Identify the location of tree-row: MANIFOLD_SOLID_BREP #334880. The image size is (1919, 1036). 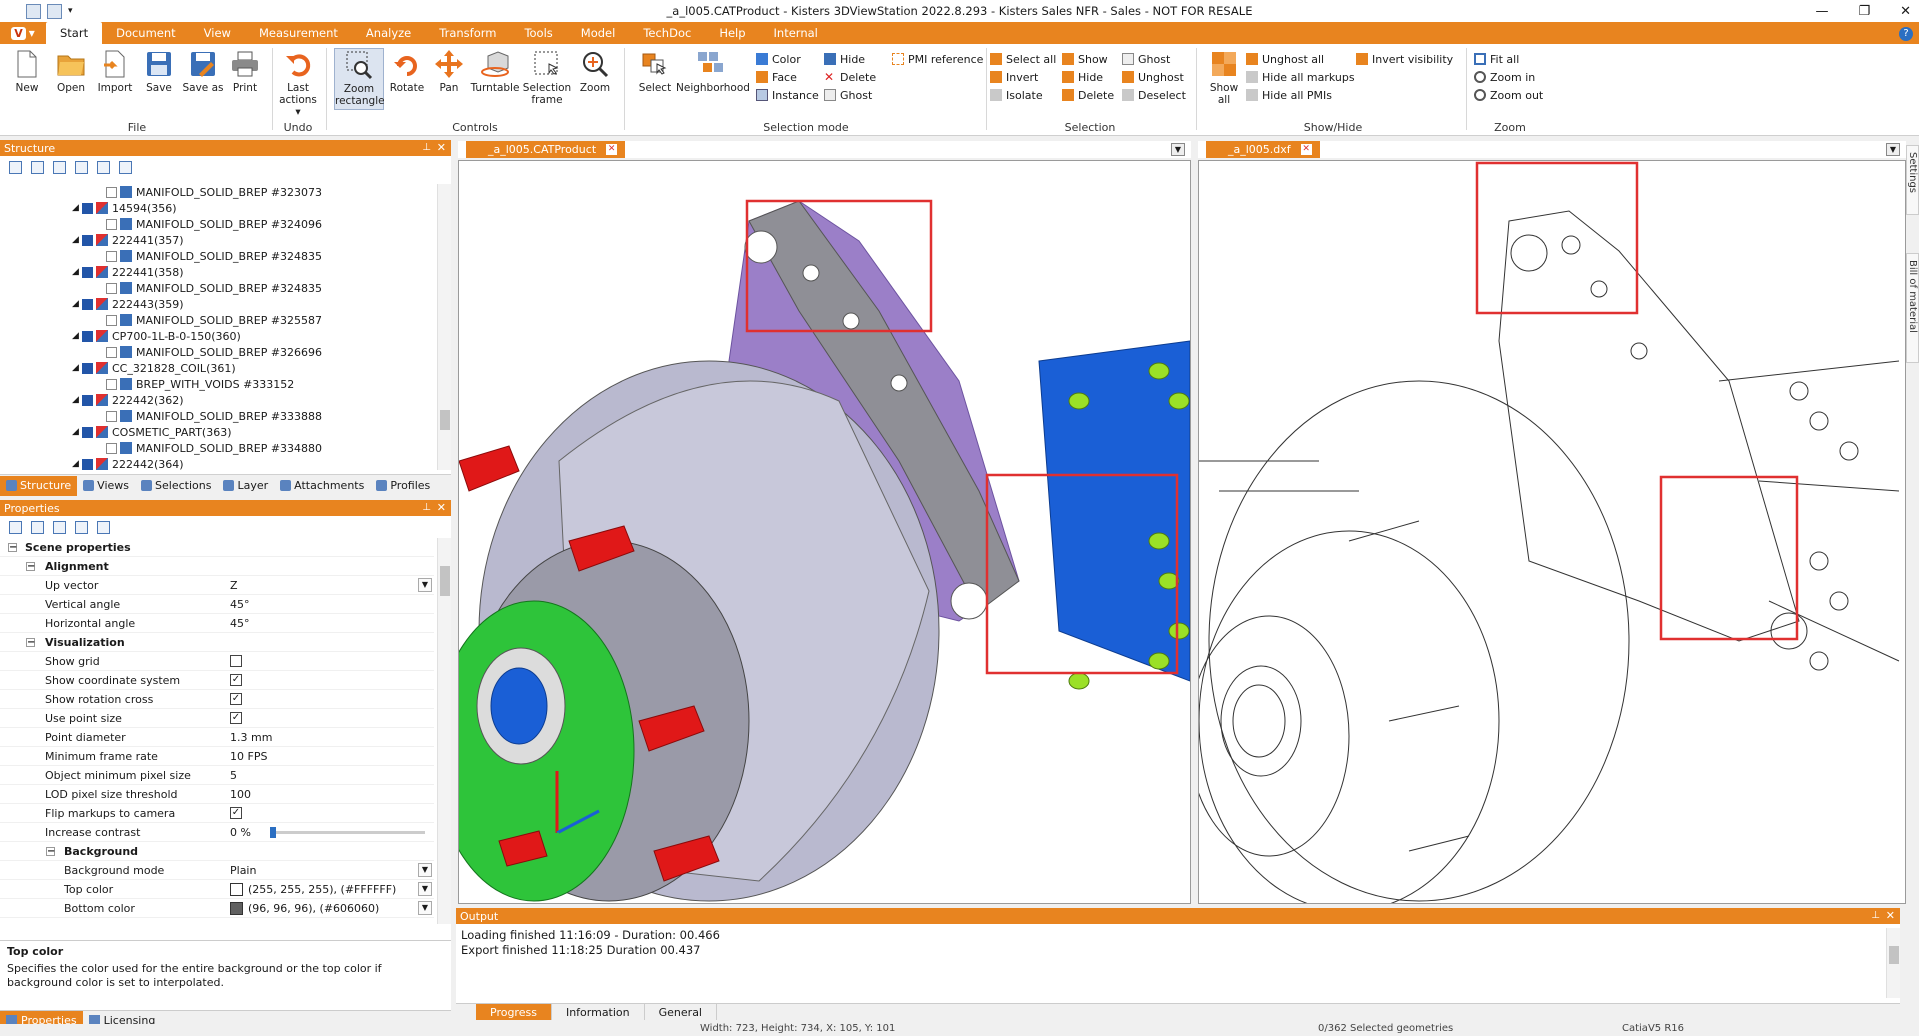
(217, 448).